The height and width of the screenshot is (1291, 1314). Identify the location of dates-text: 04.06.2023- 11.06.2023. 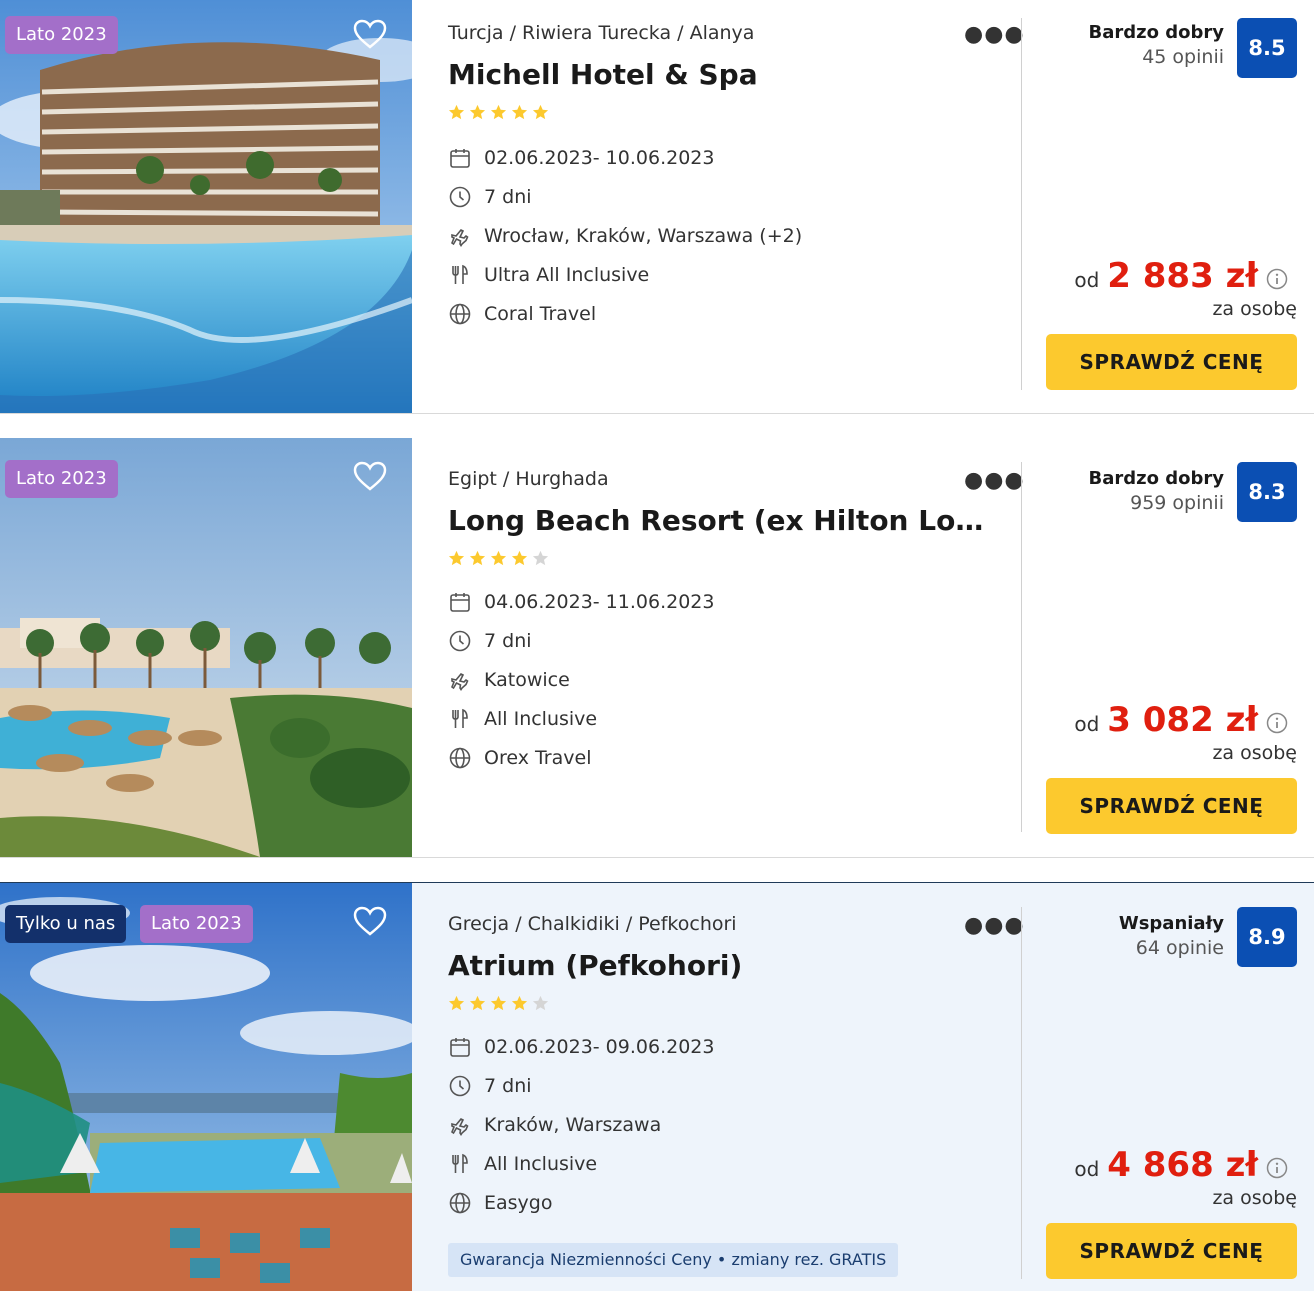
(599, 602).